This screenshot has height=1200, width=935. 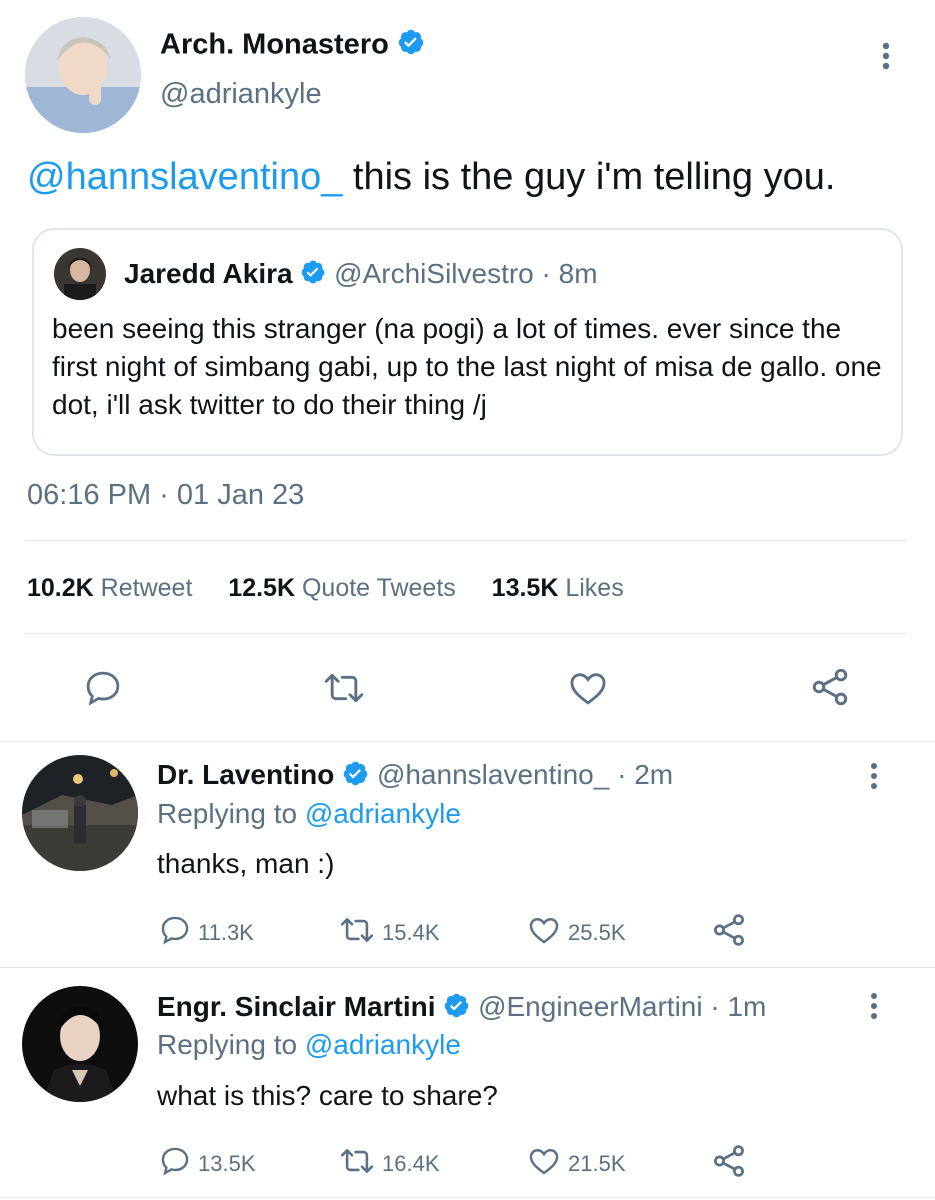 What do you see at coordinates (597, 1163) in the screenshot?
I see `like-count: 21.5K` at bounding box center [597, 1163].